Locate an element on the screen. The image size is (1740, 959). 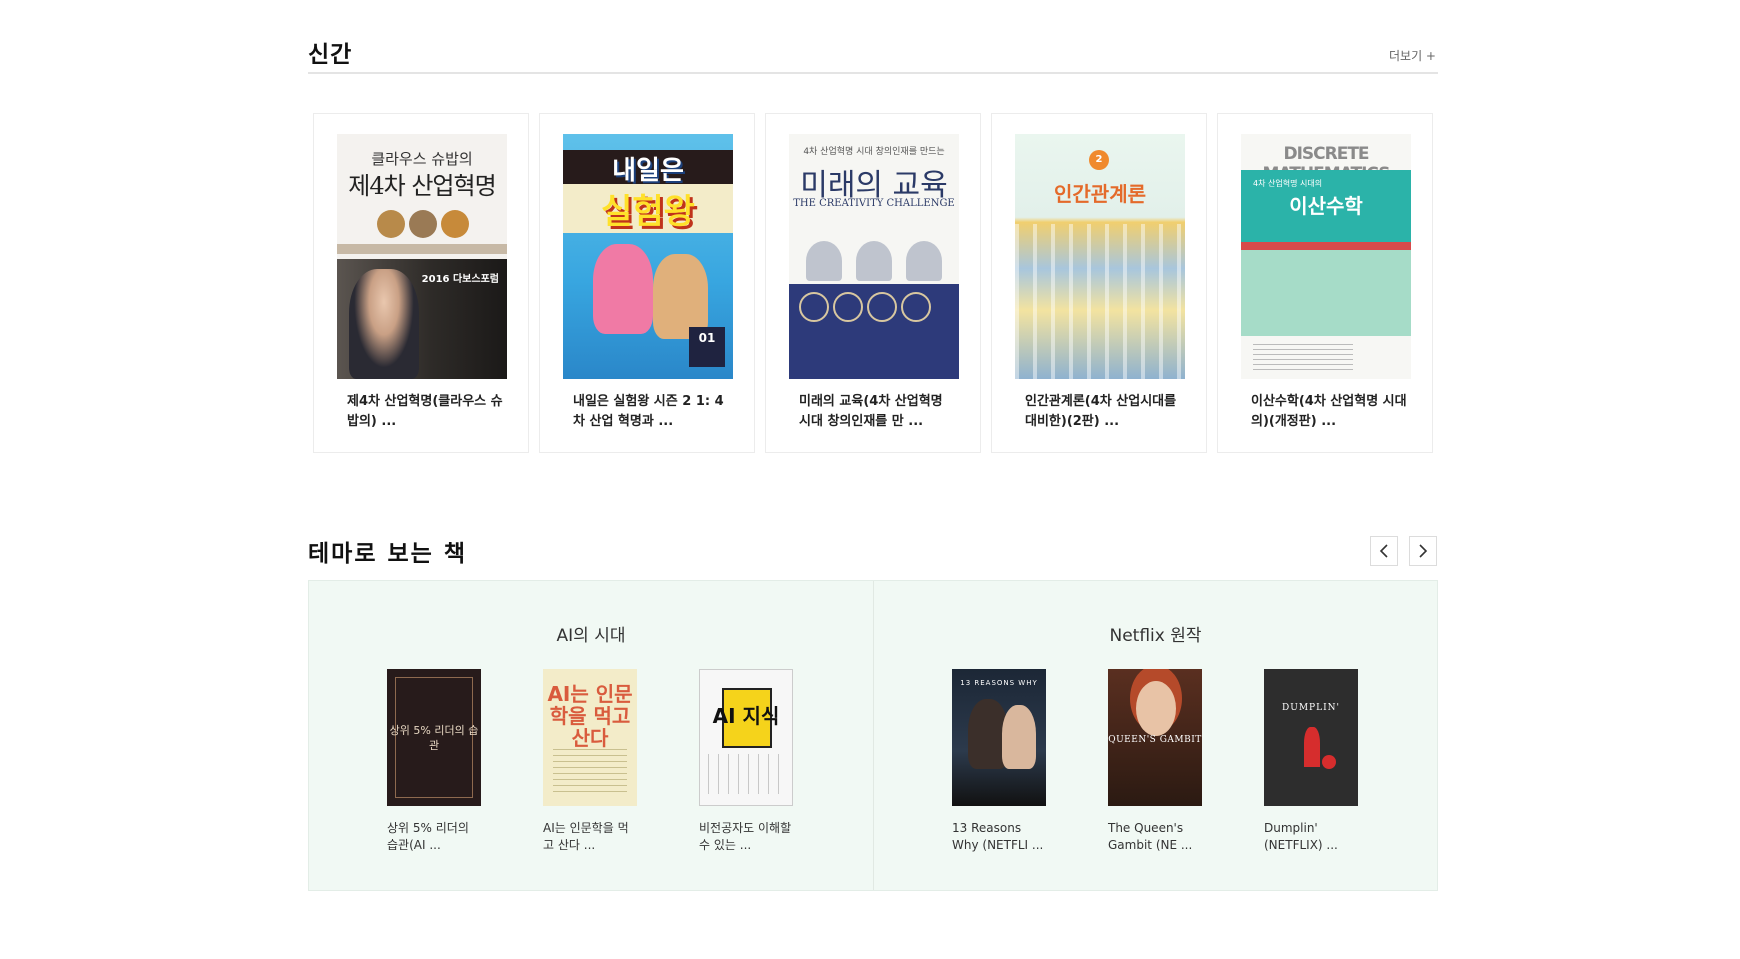
book-cover: 내일은 실험왕 01 is located at coordinates (648, 256).